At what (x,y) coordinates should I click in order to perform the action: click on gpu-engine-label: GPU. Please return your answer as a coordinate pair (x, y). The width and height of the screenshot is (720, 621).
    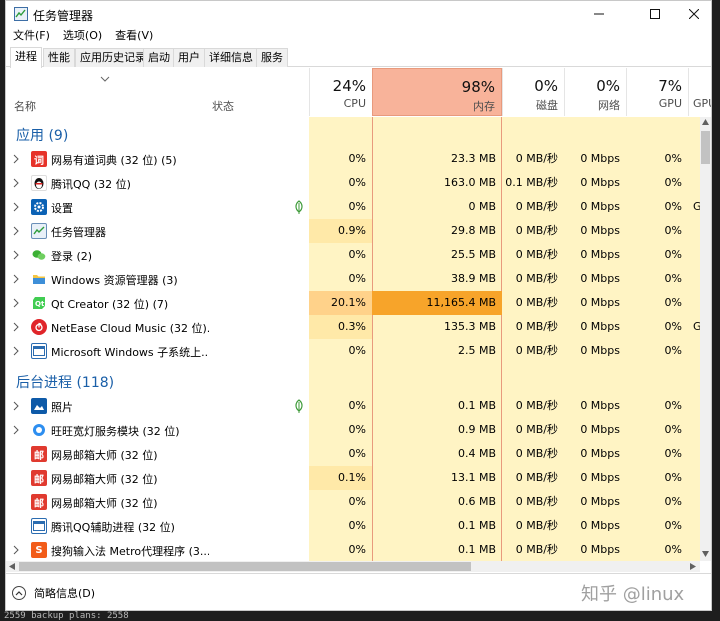
    Looking at the image, I should click on (702, 103).